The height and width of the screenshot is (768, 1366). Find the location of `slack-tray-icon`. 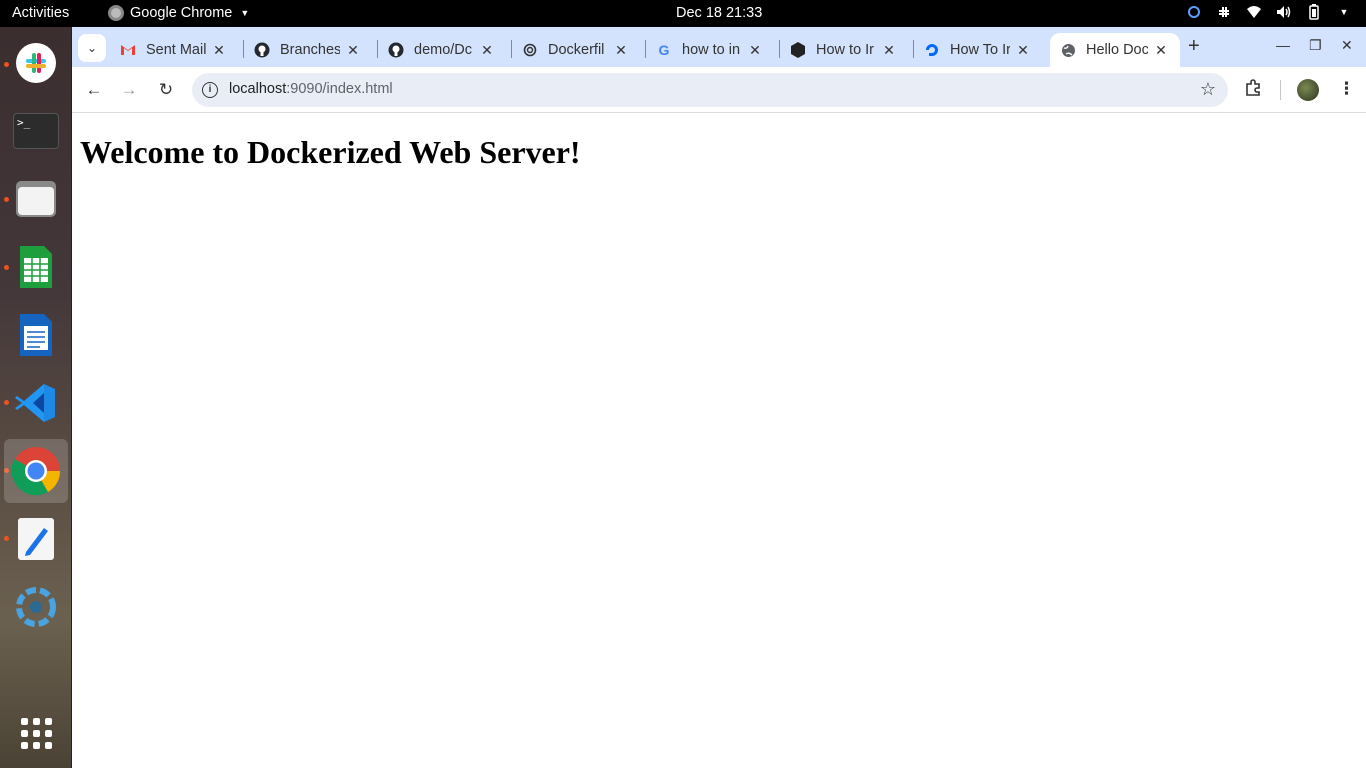

slack-tray-icon is located at coordinates (1224, 12).